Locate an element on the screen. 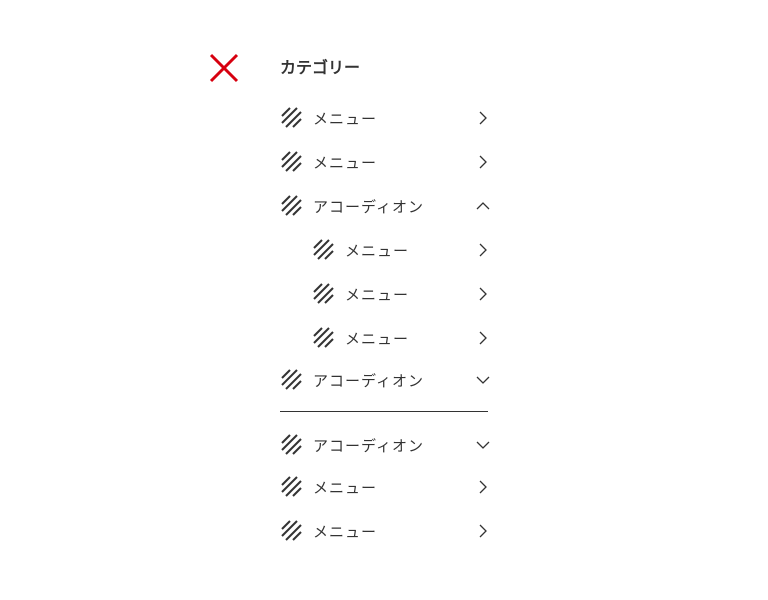  nav-group-1: メニュー メニュー アコーディオン メニュー メニュー メニュー アコーディオン is located at coordinates (386, 248).